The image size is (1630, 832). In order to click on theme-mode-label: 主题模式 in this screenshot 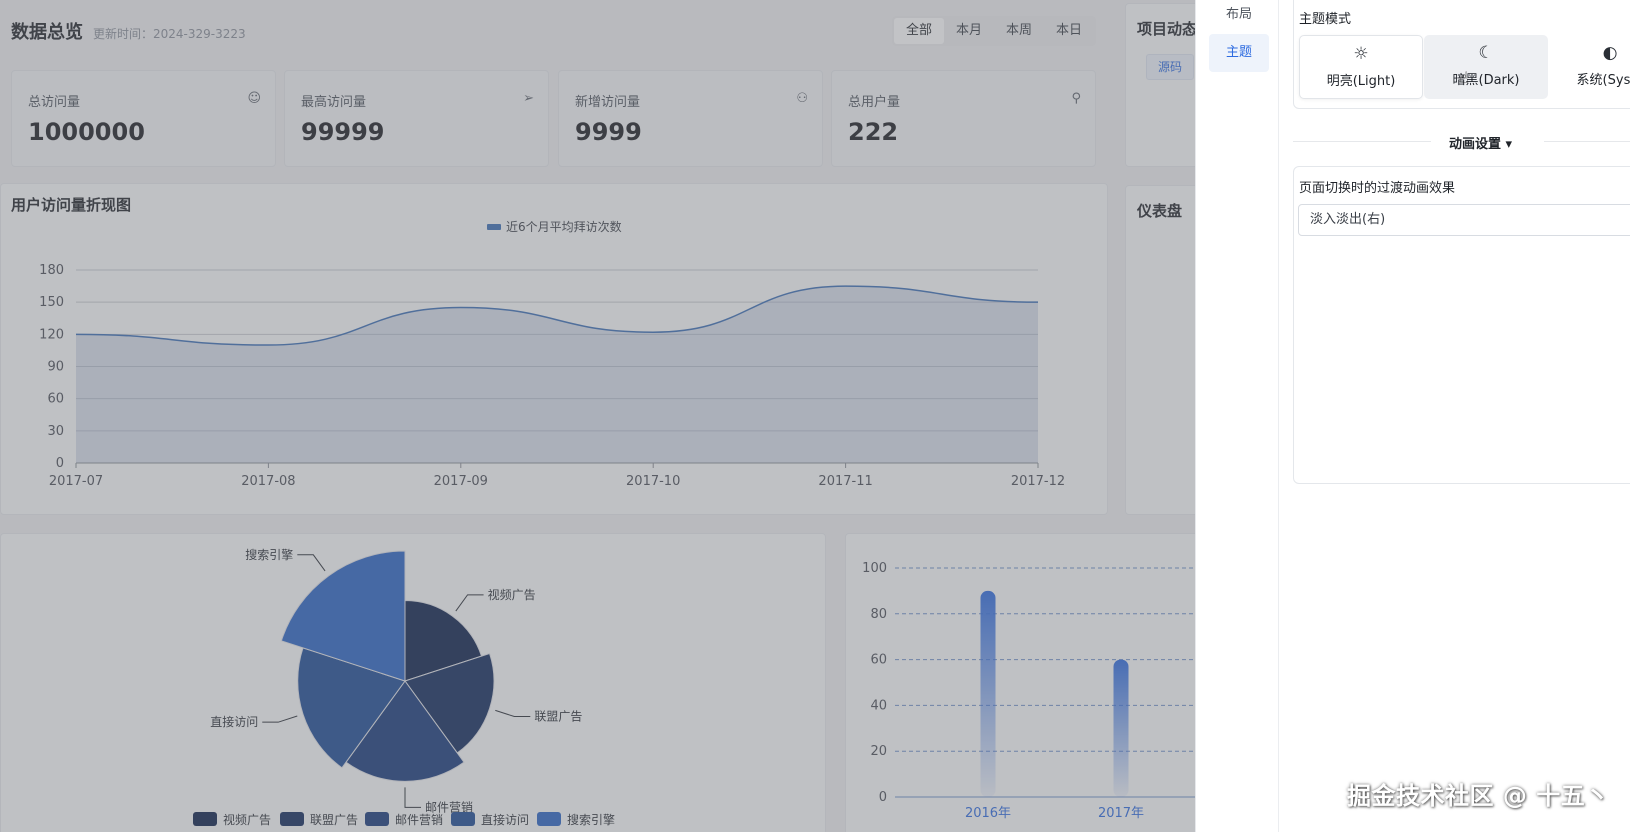, I will do `click(1325, 19)`.